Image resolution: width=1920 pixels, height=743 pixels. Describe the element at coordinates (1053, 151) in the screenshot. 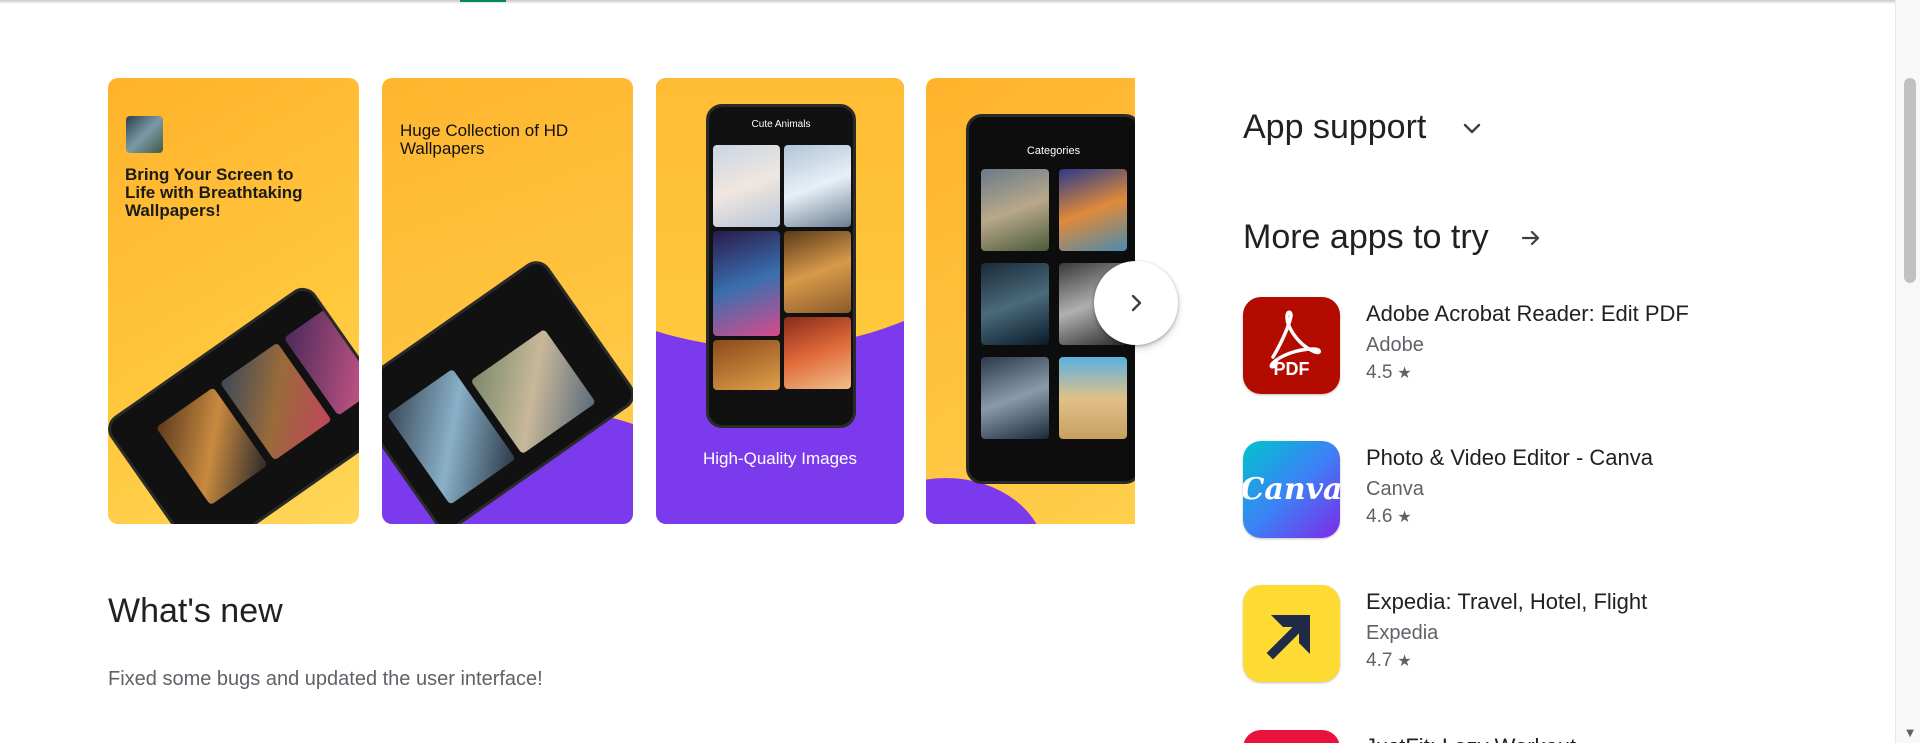

I see `phone-screen-title: Categories` at that location.